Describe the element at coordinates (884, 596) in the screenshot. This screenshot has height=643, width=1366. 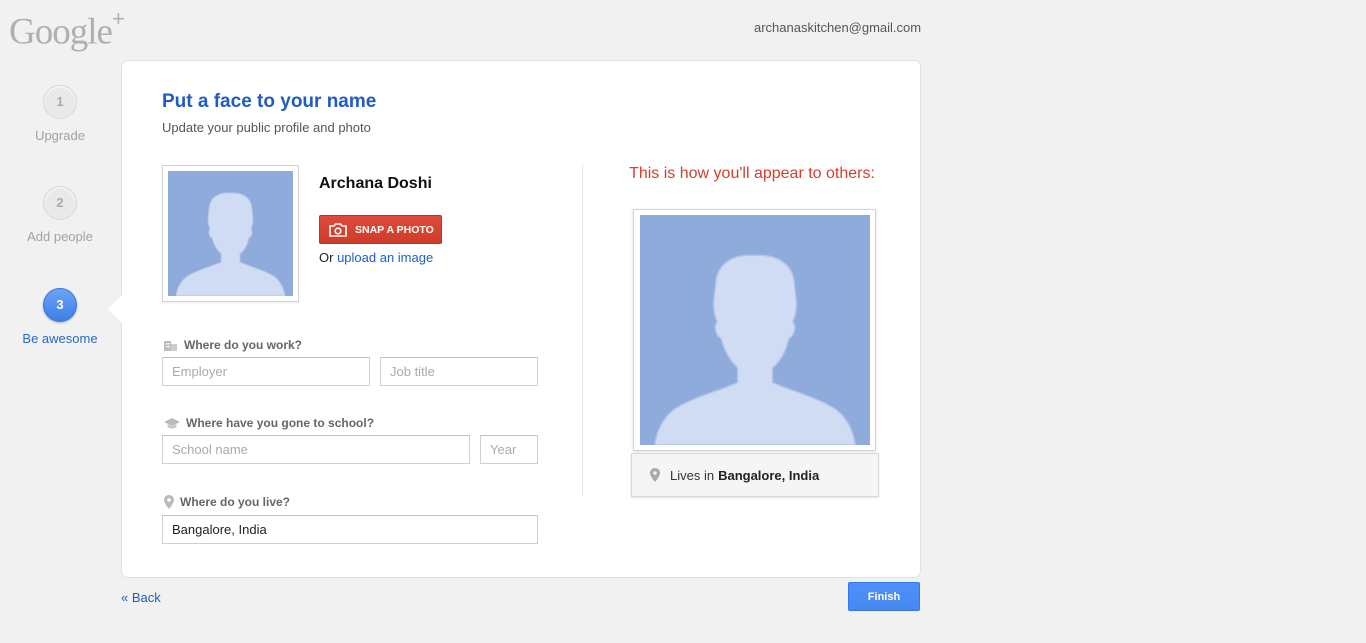
I see `finish-button: Finish` at that location.